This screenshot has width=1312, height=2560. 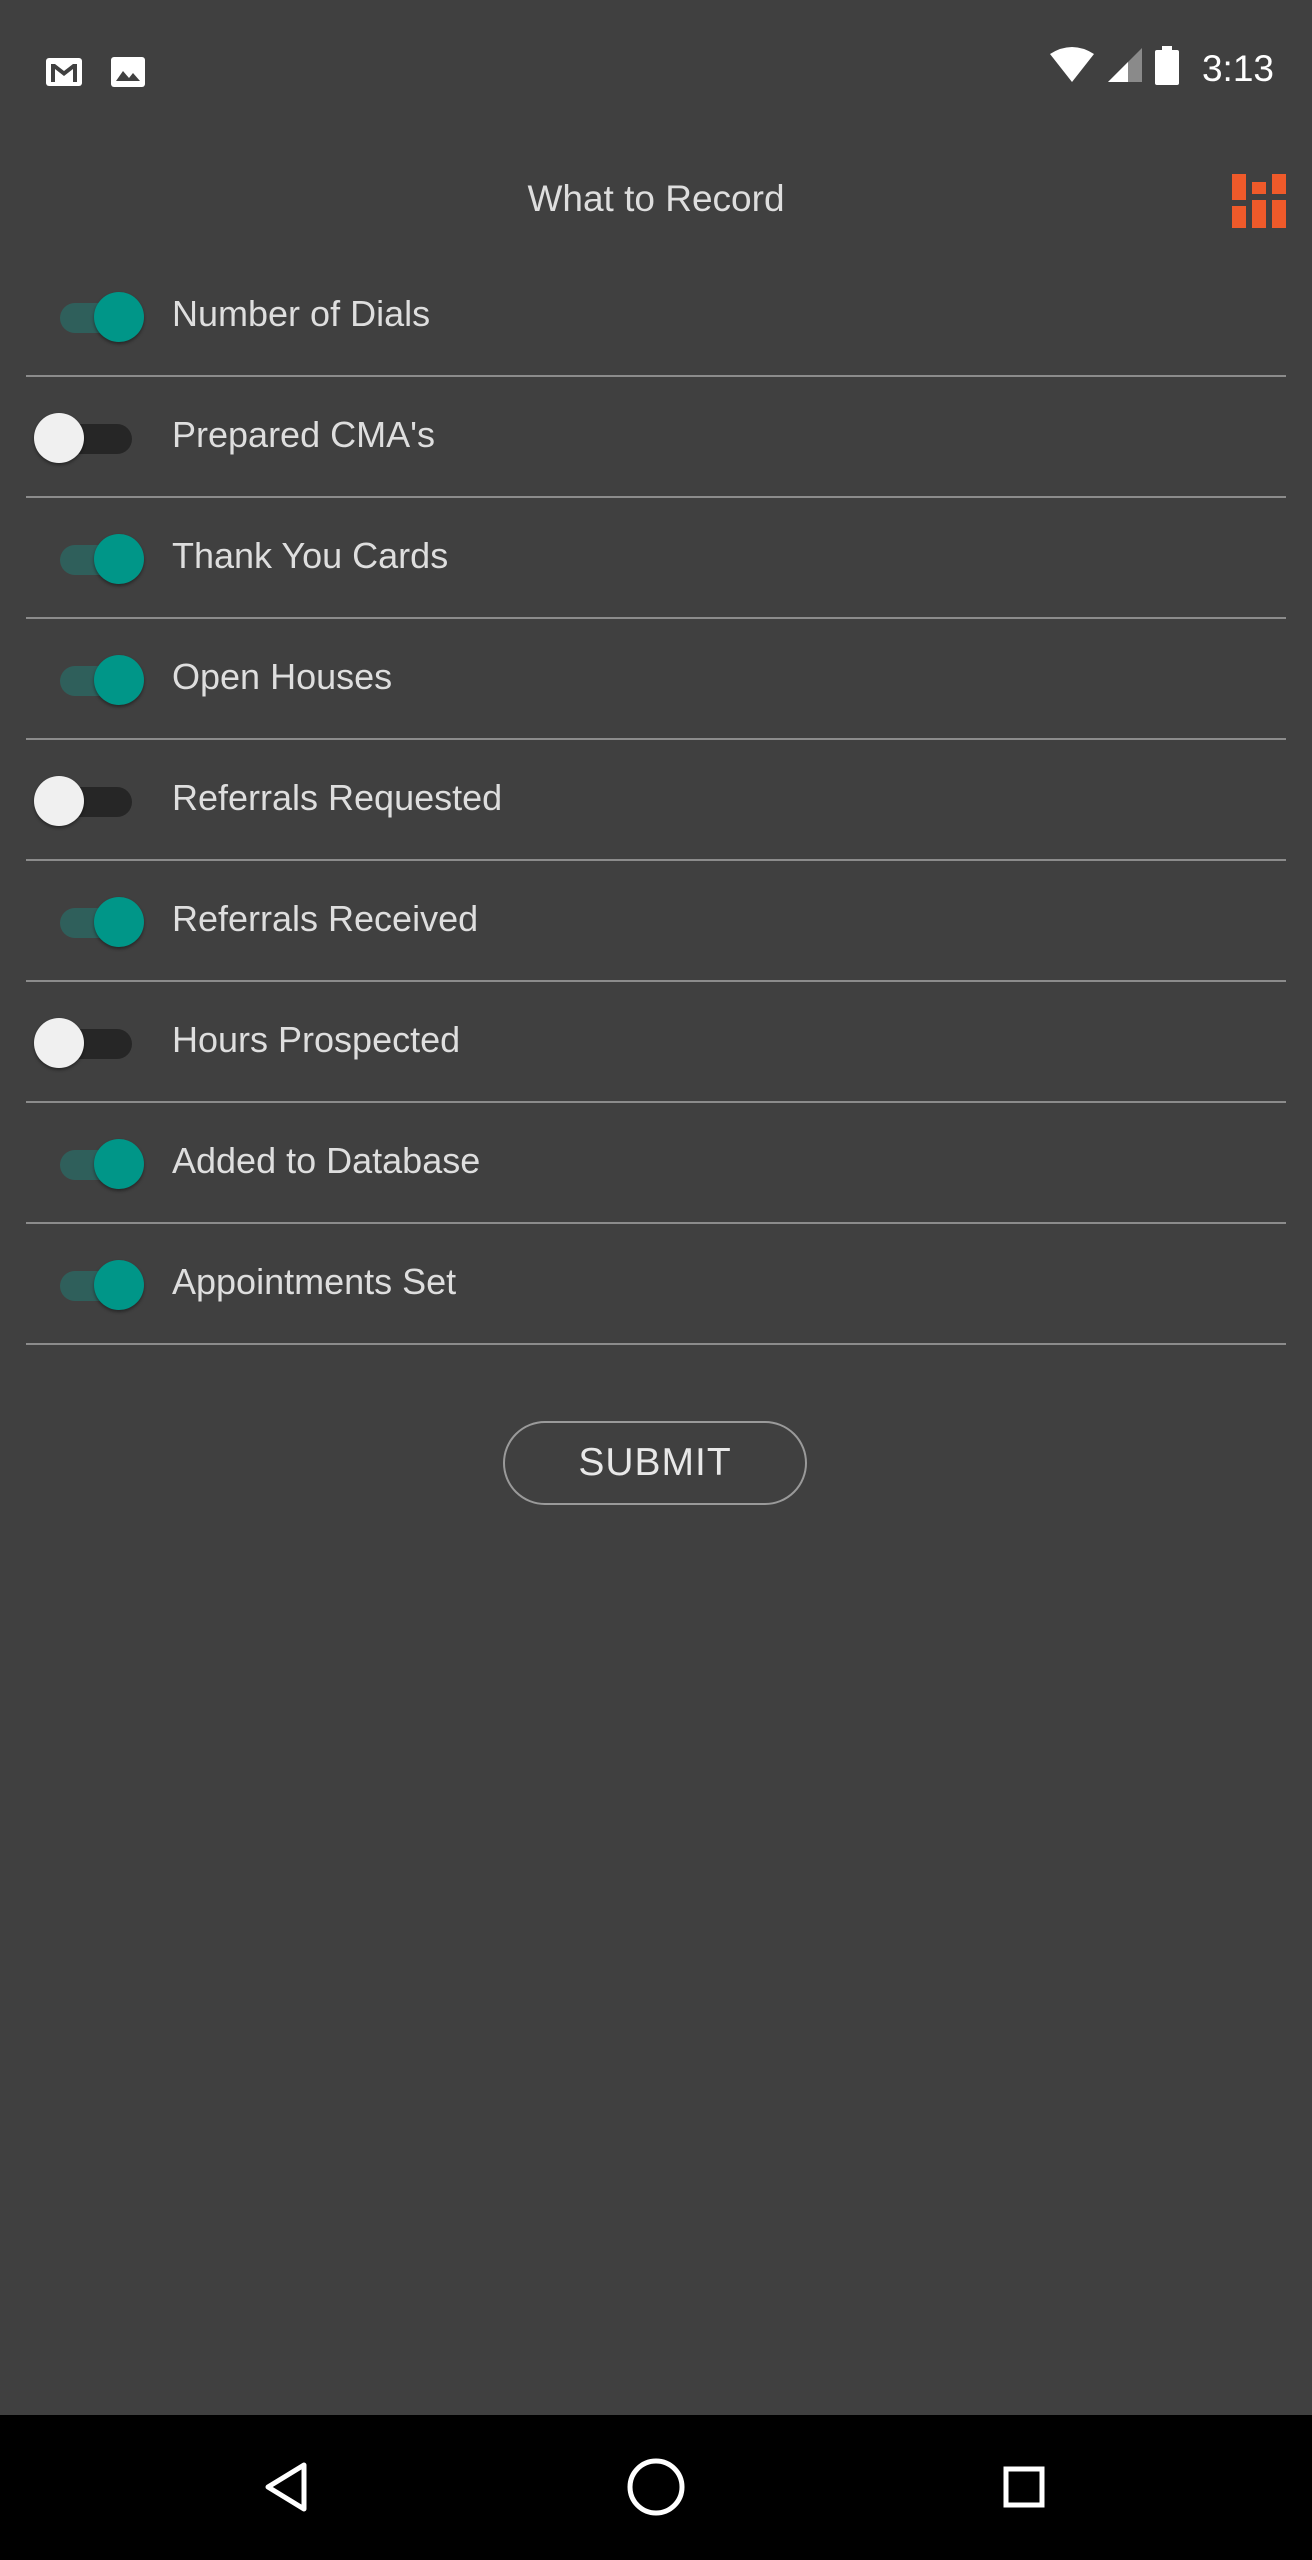 What do you see at coordinates (92, 680) in the screenshot?
I see `toggle-switch-open-houses` at bounding box center [92, 680].